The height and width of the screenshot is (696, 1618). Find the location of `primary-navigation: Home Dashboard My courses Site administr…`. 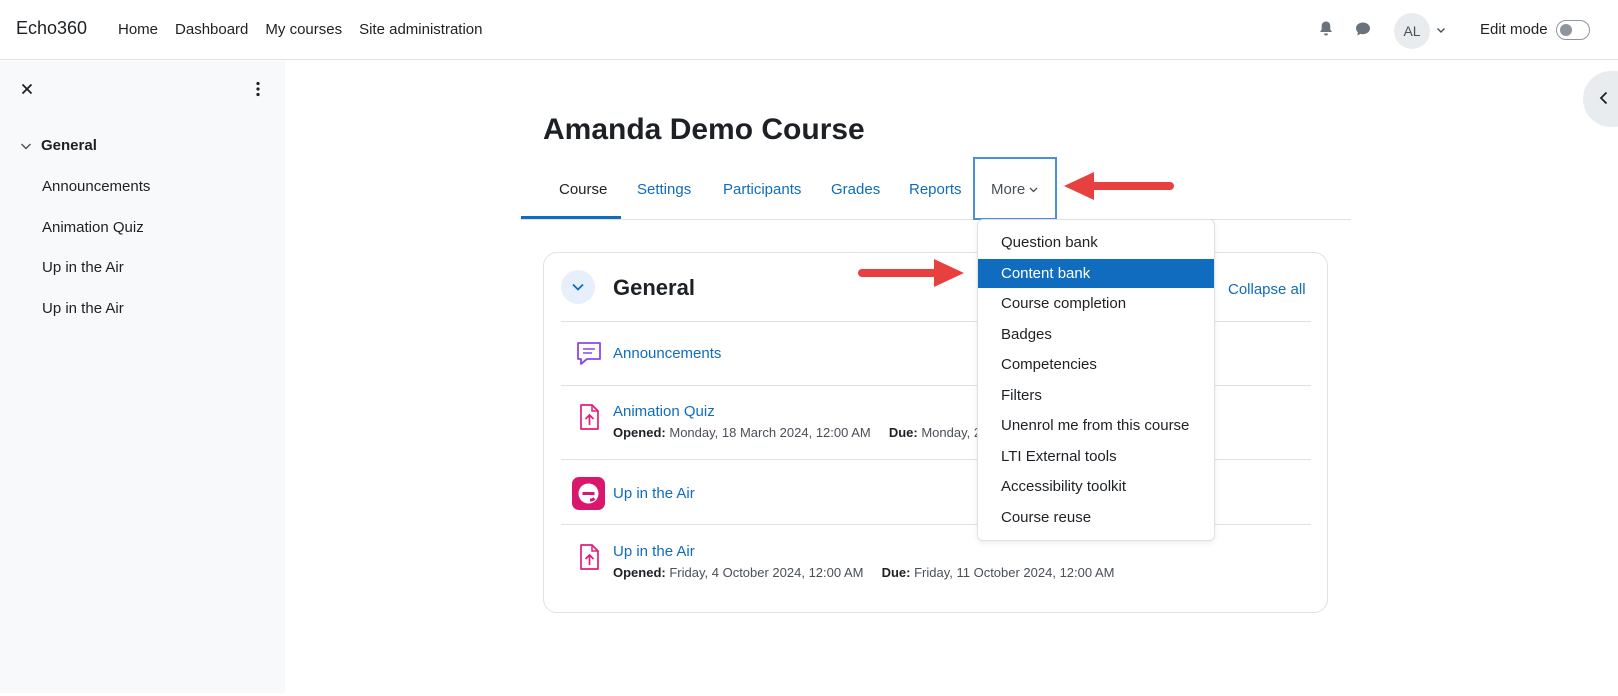

primary-navigation: Home Dashboard My courses Site administr… is located at coordinates (309, 29).